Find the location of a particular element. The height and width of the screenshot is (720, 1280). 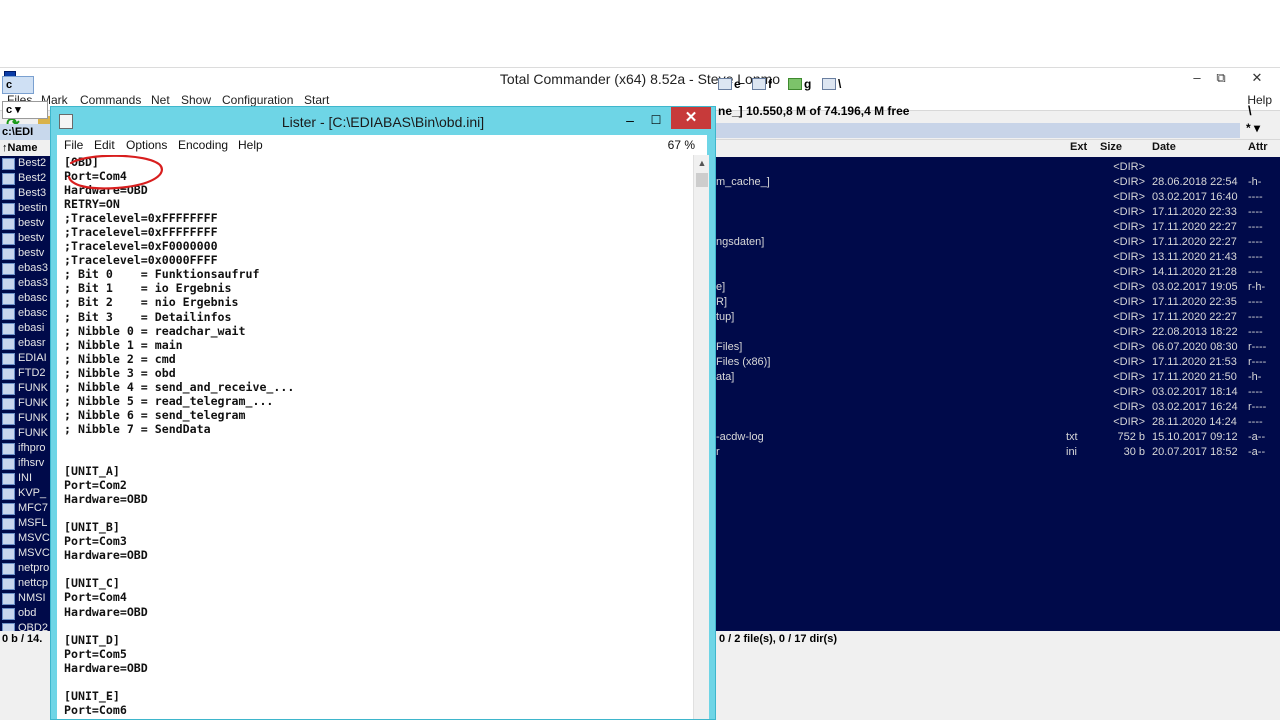

column-header-size: Size is located at coordinates (1111, 147).